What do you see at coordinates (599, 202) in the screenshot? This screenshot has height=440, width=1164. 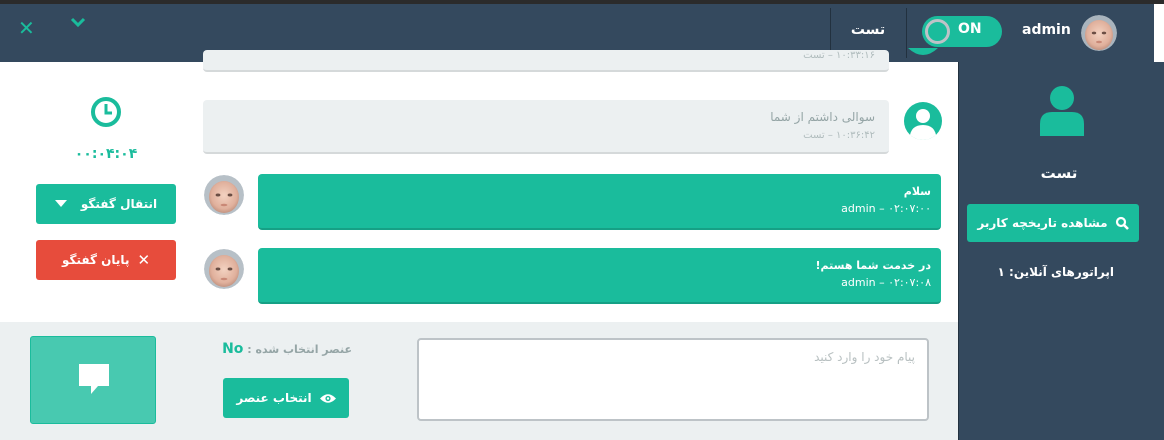 I see `message-bubble-operator: سلام admin – ۰۲:۰۷:۰۰` at bounding box center [599, 202].